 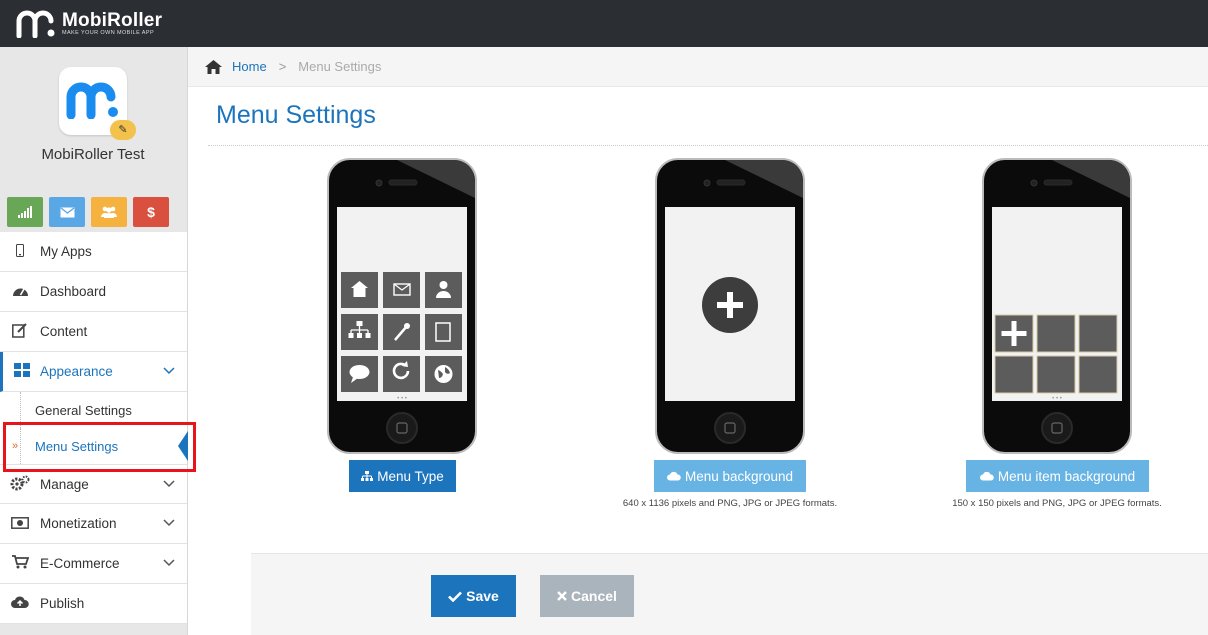 What do you see at coordinates (112, 21) in the screenshot?
I see `brand-name: MobiRoller` at bounding box center [112, 21].